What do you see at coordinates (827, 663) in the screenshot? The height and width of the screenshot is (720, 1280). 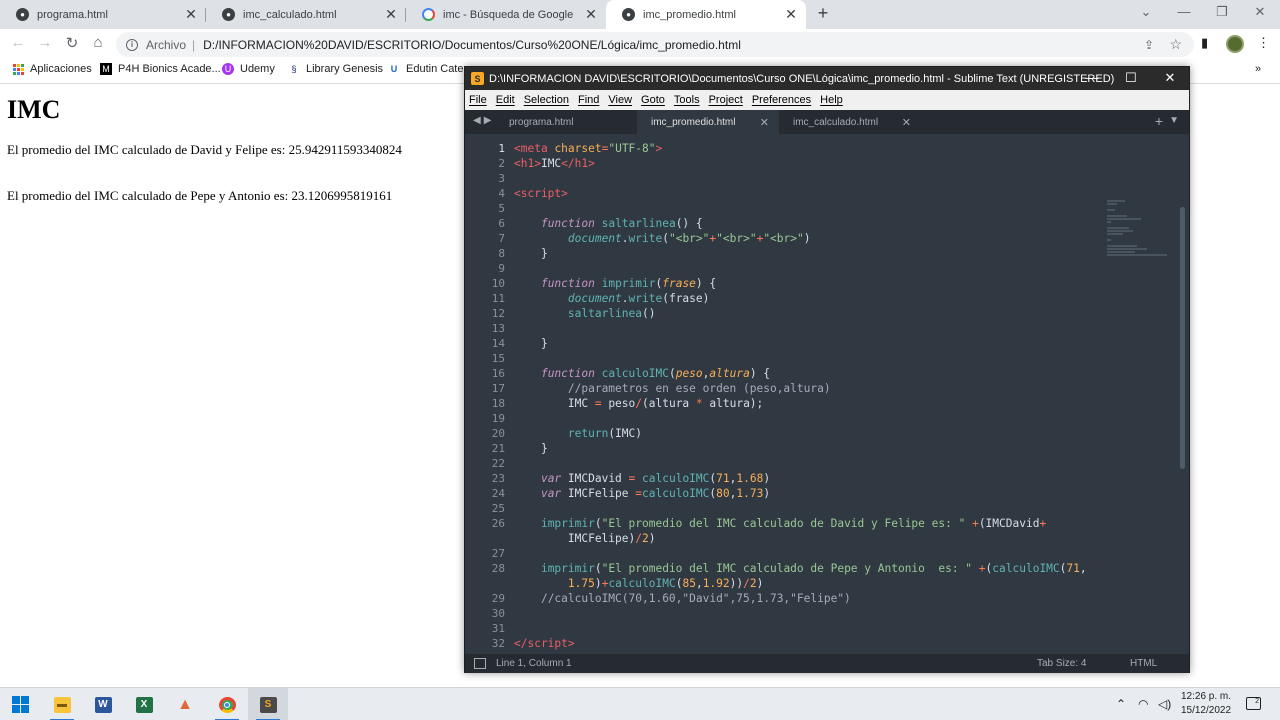 I see `sublime-status-bar: Line 1, Column 1 Tab Size: 4 HTML` at bounding box center [827, 663].